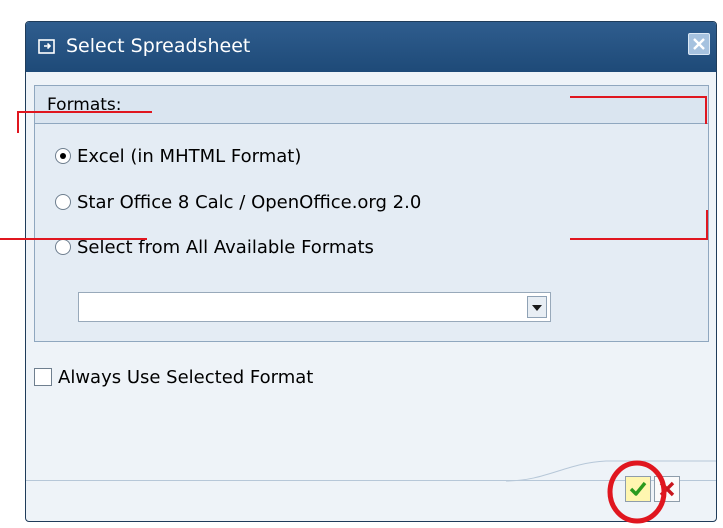  Describe the element at coordinates (63, 202) in the screenshot. I see `radio-star-office` at that location.